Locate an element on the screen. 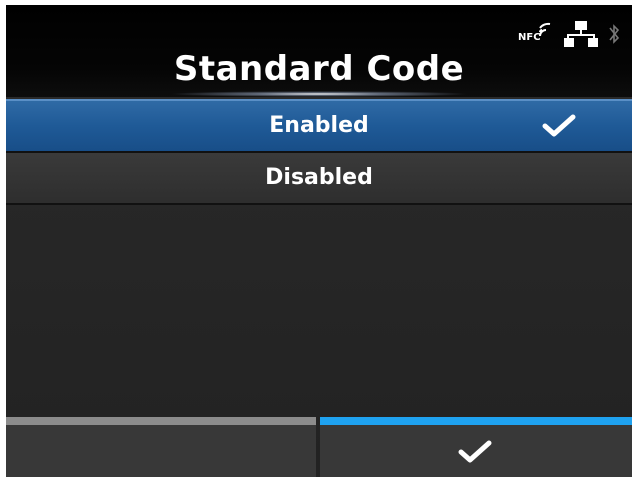 The height and width of the screenshot is (481, 634). option-label: Disabled is located at coordinates (319, 177).